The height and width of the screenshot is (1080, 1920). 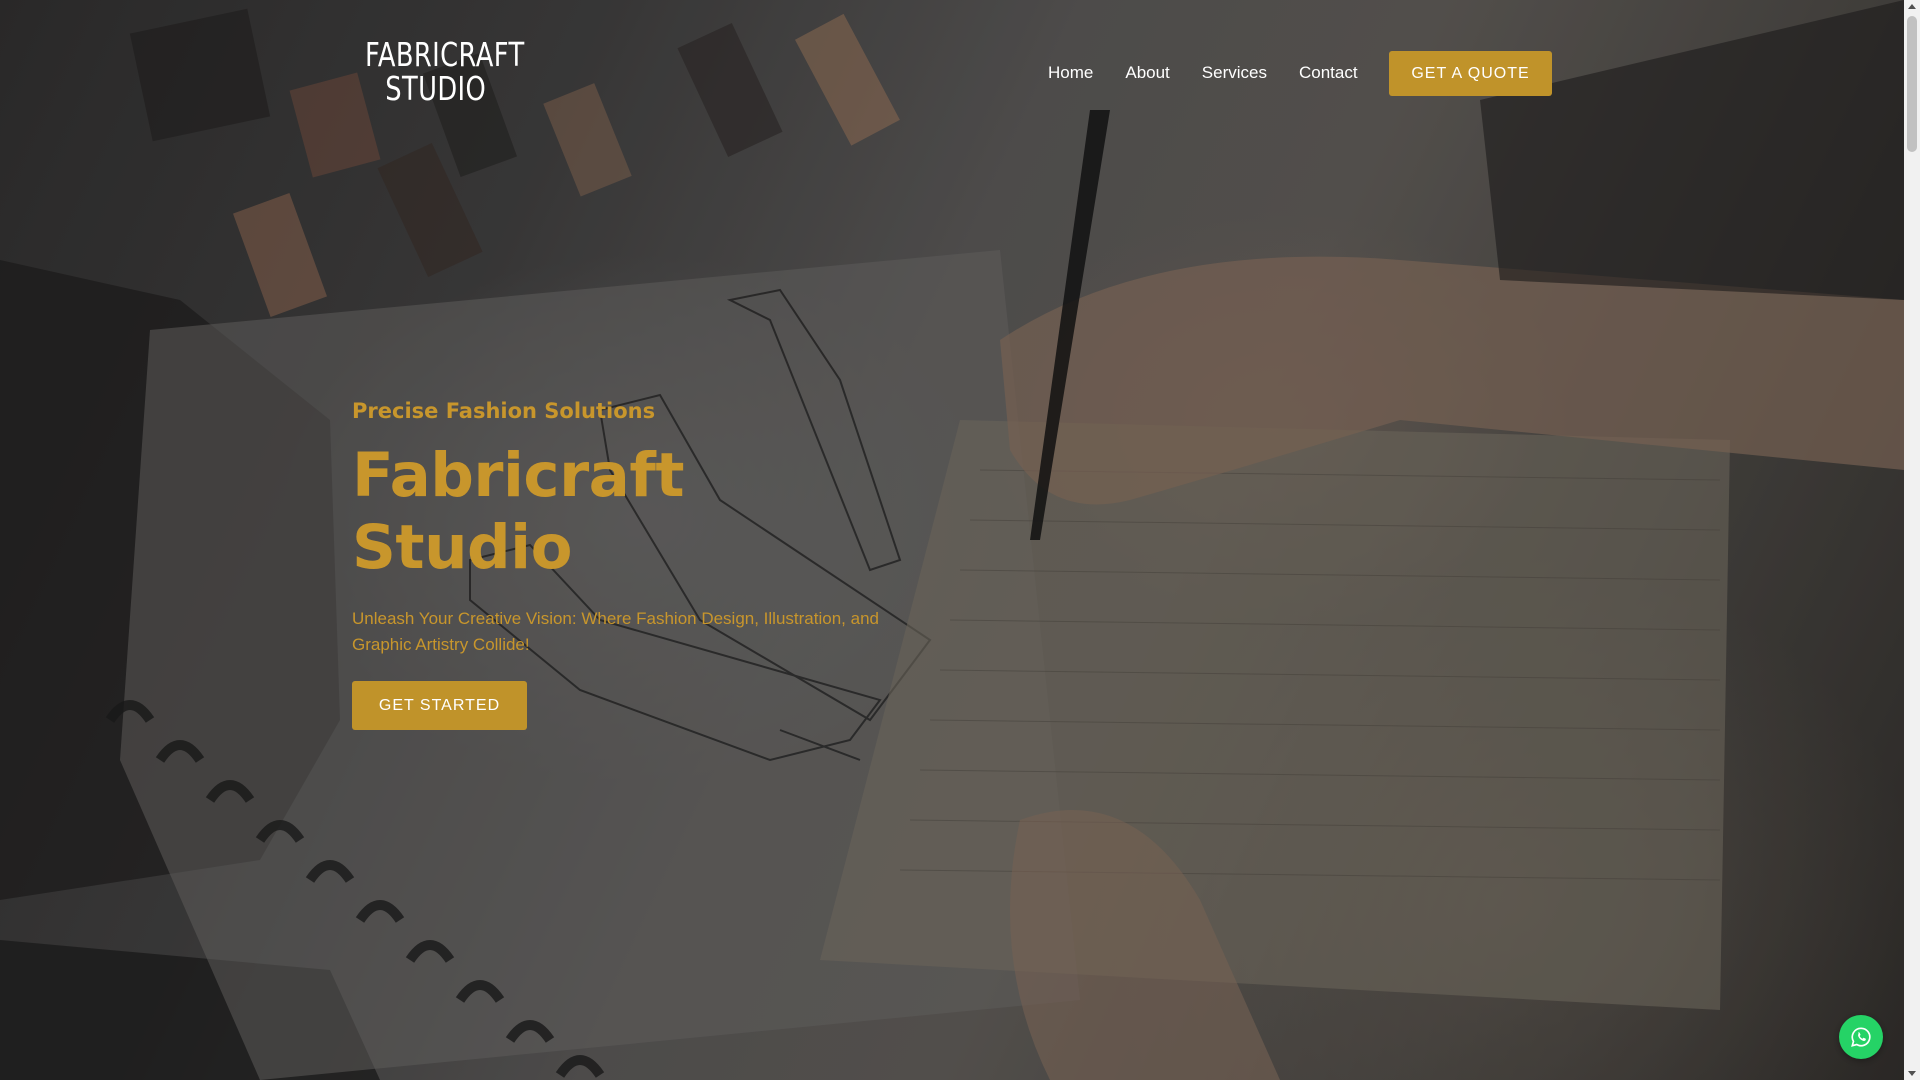 What do you see at coordinates (1912, 84) in the screenshot?
I see `scrollbar-thumb` at bounding box center [1912, 84].